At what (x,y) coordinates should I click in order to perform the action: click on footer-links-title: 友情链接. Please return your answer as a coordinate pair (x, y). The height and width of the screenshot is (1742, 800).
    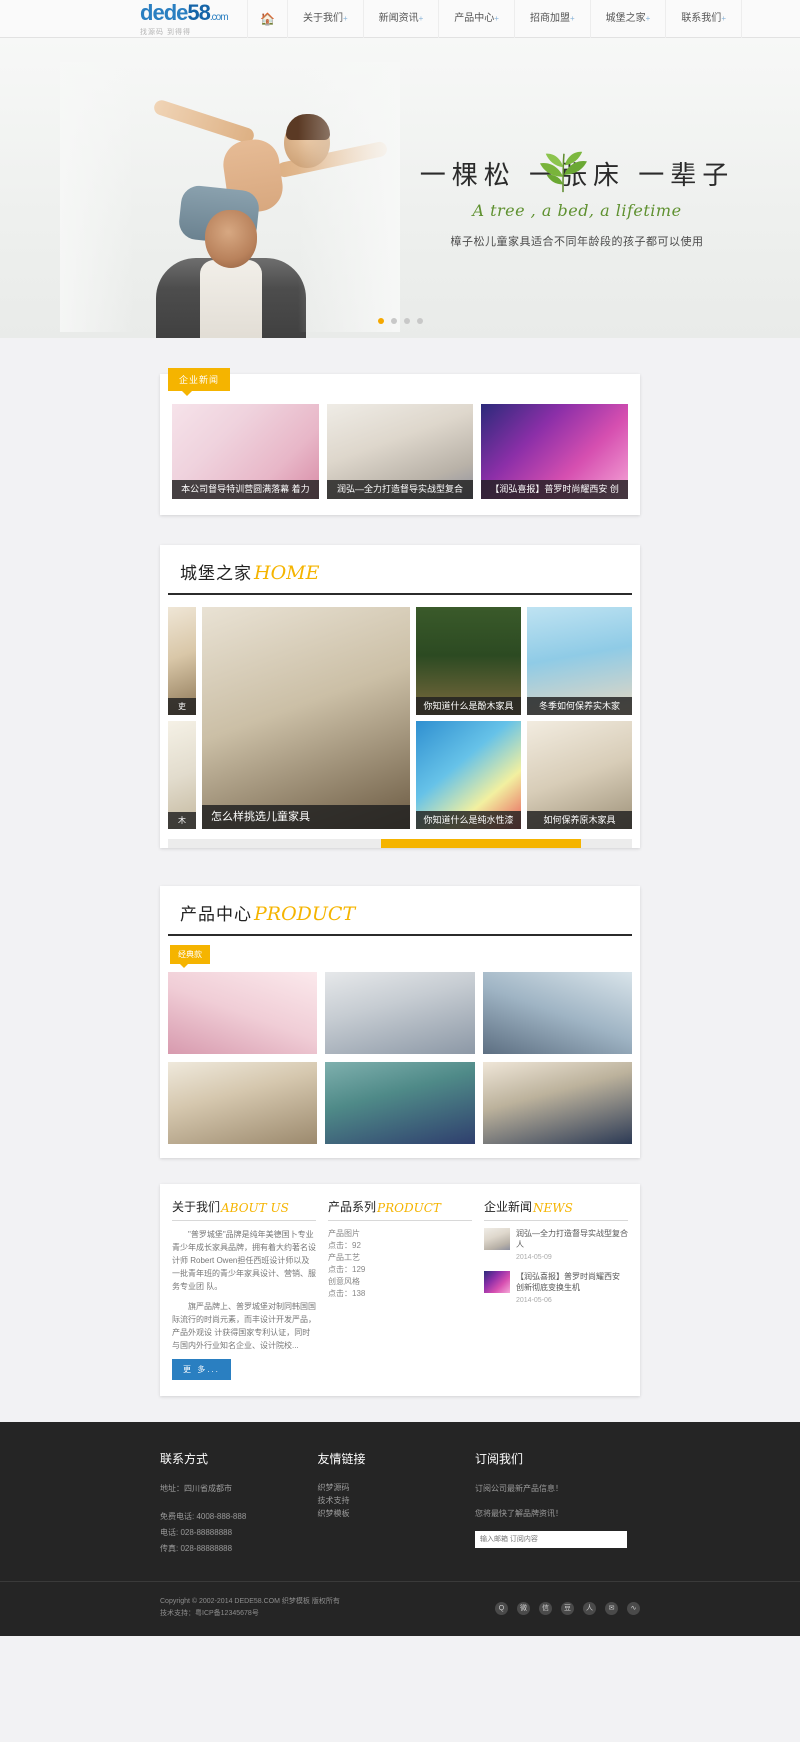
    Looking at the image, I should click on (341, 1459).